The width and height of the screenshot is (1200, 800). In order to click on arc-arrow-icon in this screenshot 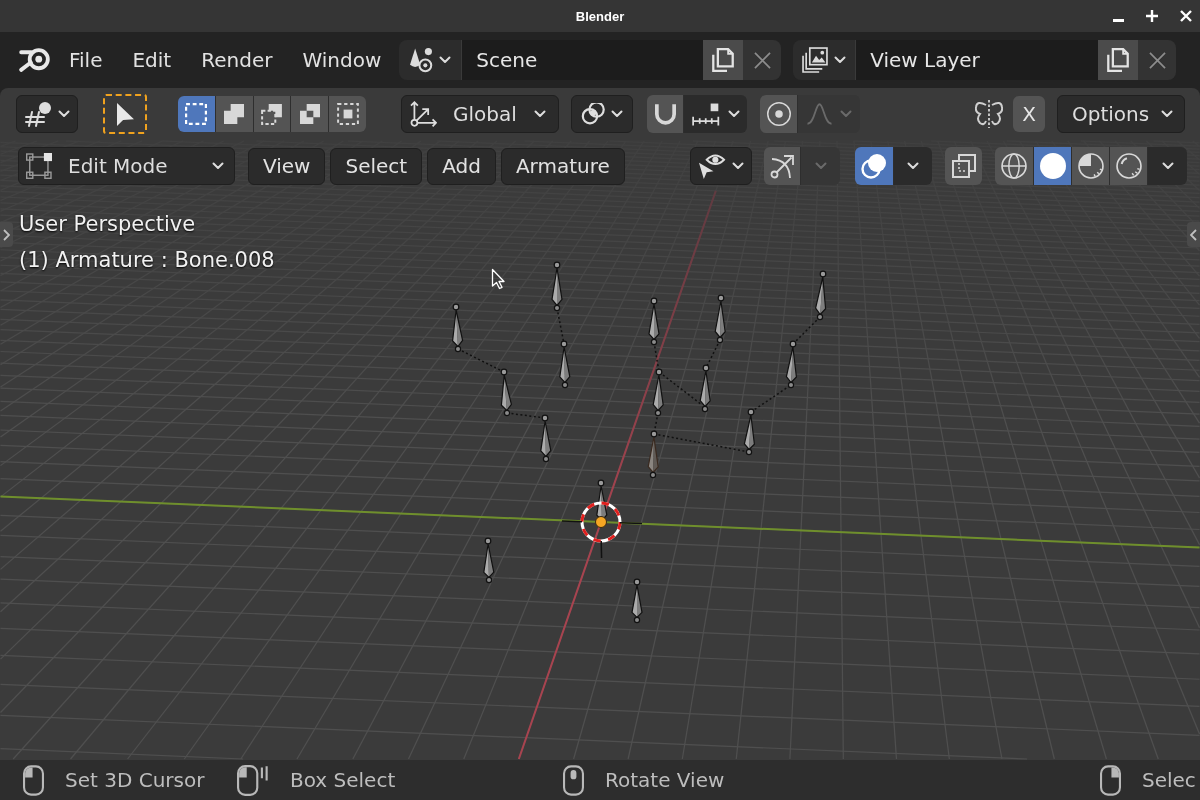, I will do `click(782, 166)`.